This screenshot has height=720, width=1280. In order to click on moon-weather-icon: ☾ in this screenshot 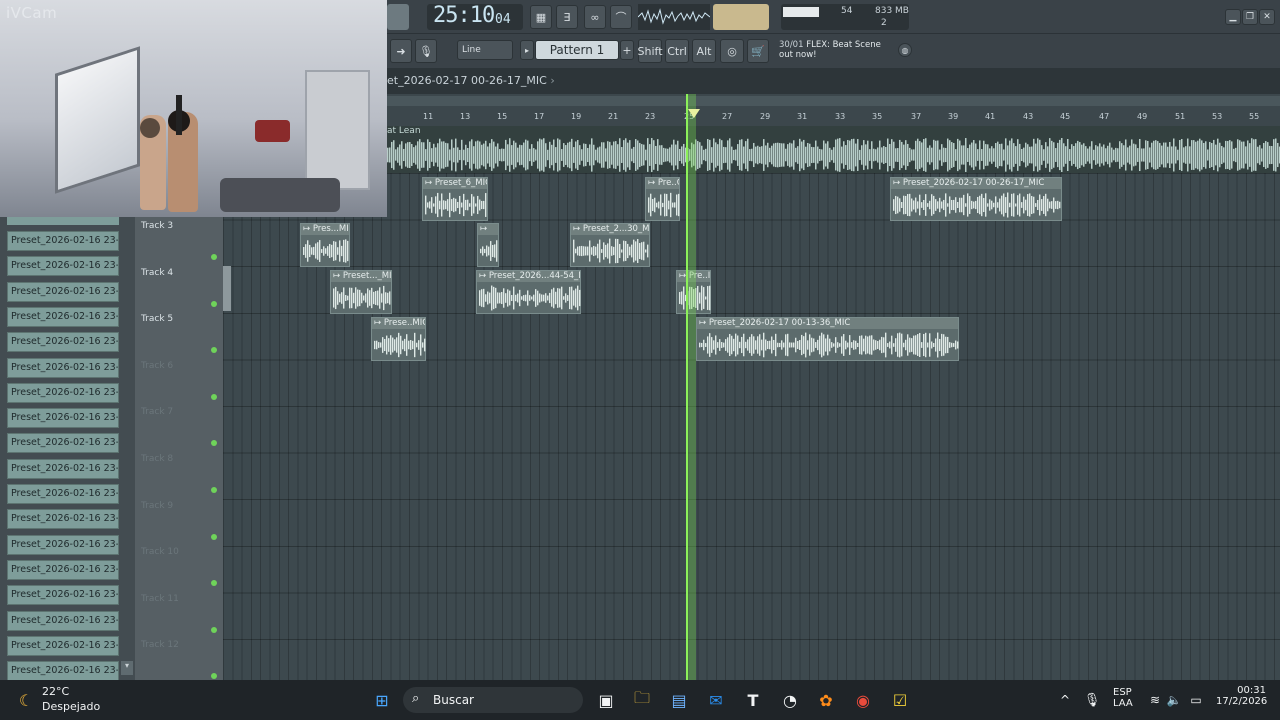, I will do `click(26, 700)`.